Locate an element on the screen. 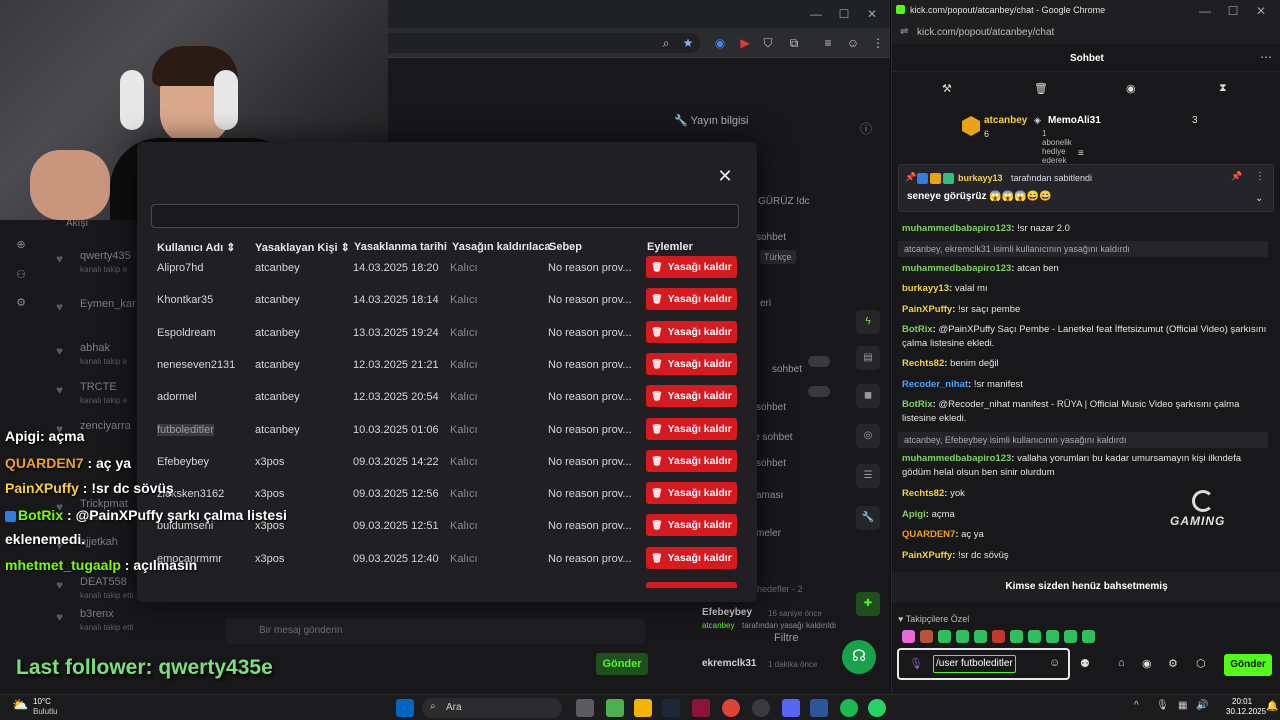  chat-bubble-icon: ◉ is located at coordinates (1131, 88).